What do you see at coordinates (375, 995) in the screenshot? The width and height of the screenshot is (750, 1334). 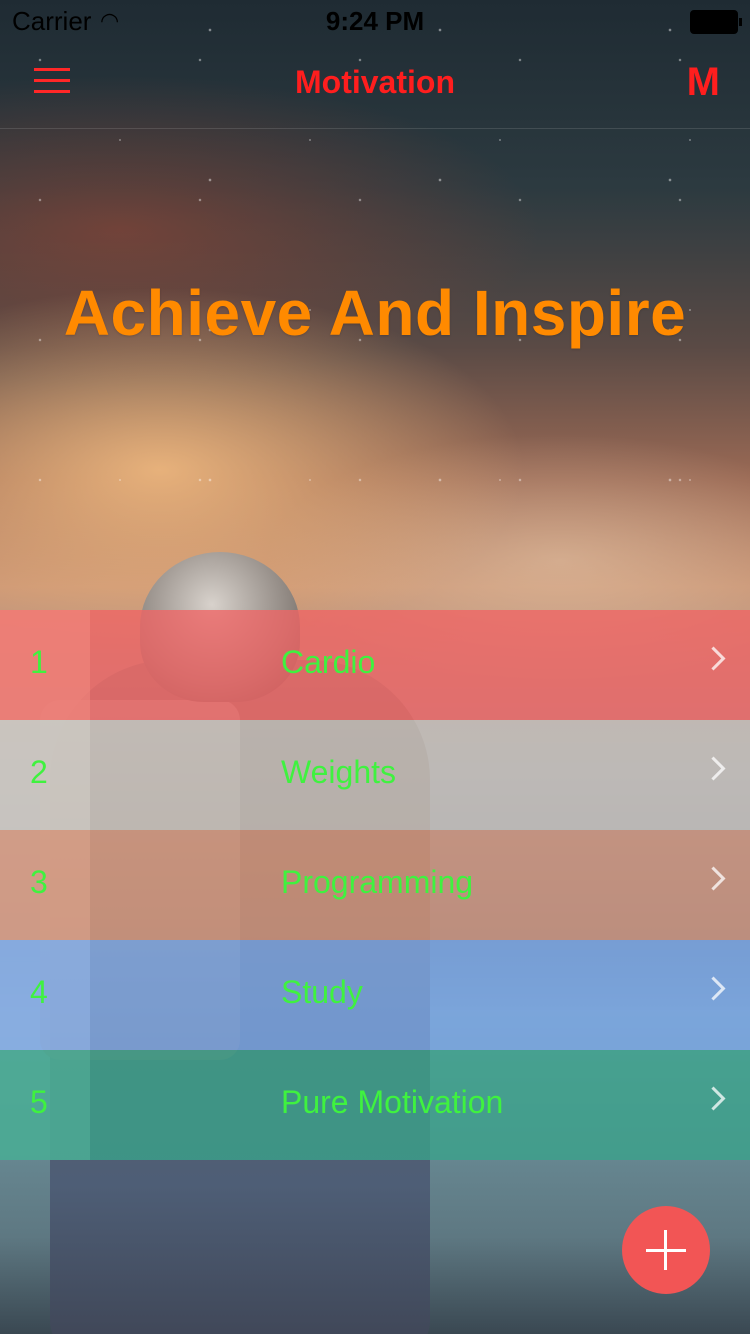 I see `list-item-study: 4 Study` at bounding box center [375, 995].